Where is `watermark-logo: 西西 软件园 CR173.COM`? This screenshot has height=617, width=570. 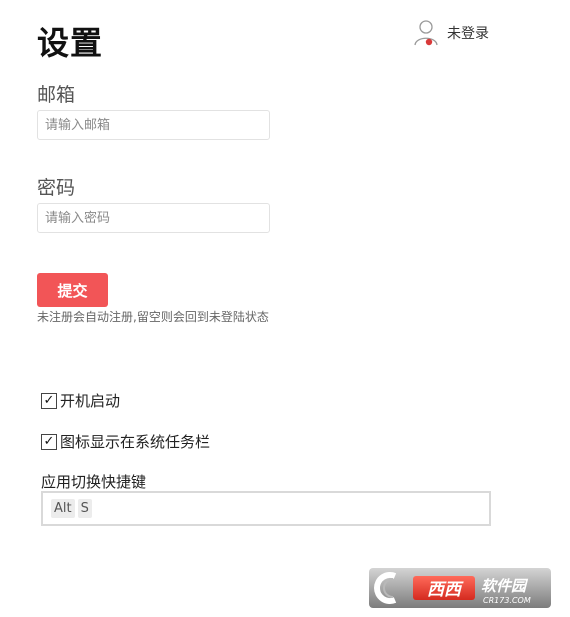 watermark-logo: 西西 软件园 CR173.COM is located at coordinates (460, 588).